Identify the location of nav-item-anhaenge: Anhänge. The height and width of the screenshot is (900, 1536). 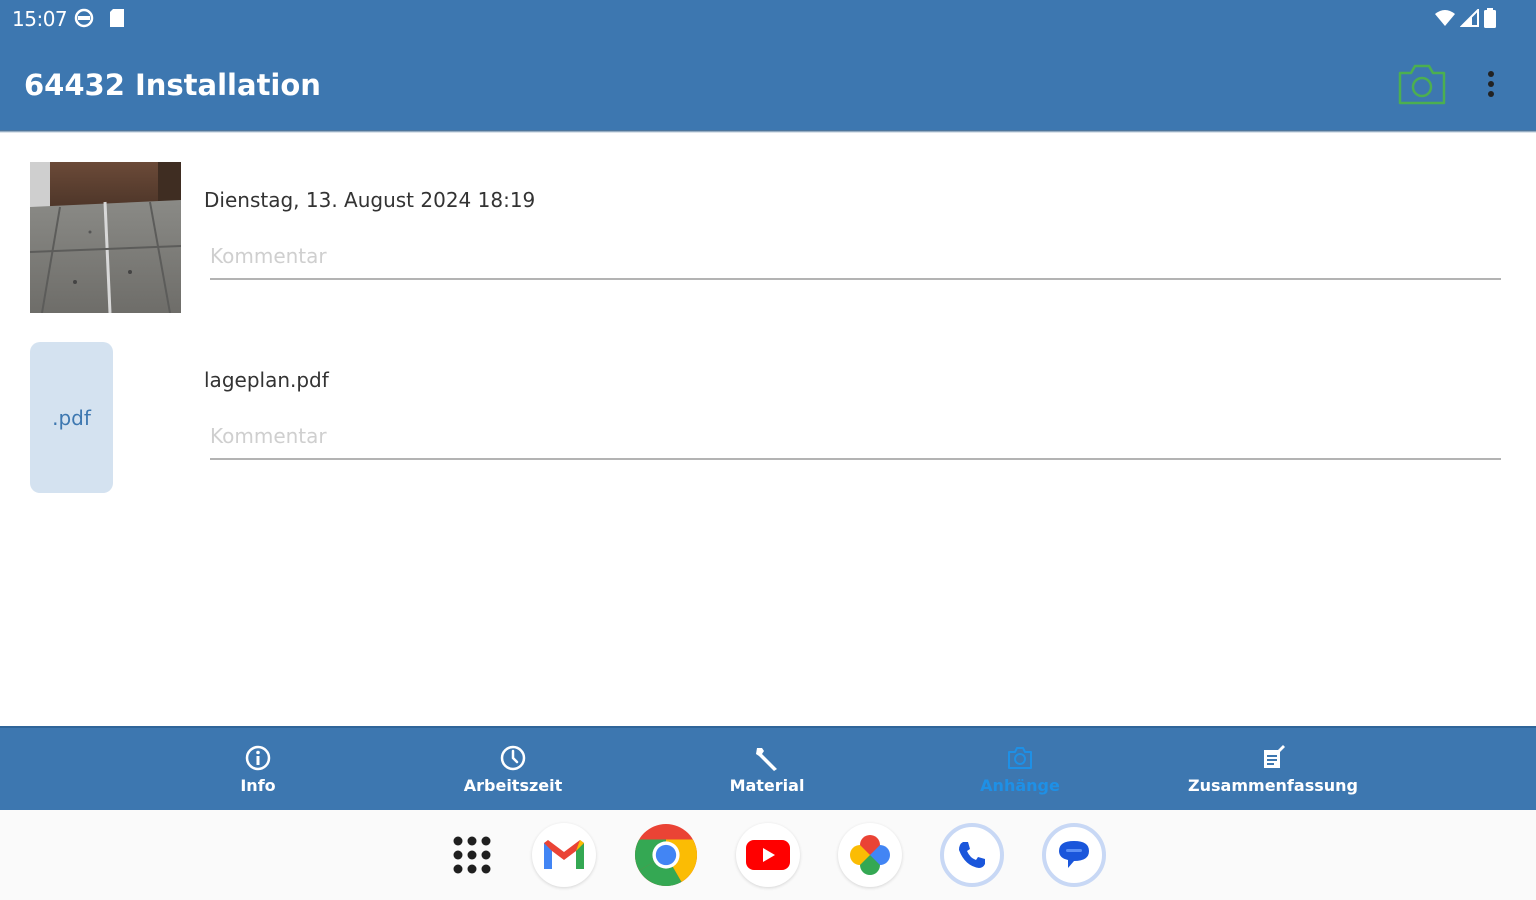
(1020, 770).